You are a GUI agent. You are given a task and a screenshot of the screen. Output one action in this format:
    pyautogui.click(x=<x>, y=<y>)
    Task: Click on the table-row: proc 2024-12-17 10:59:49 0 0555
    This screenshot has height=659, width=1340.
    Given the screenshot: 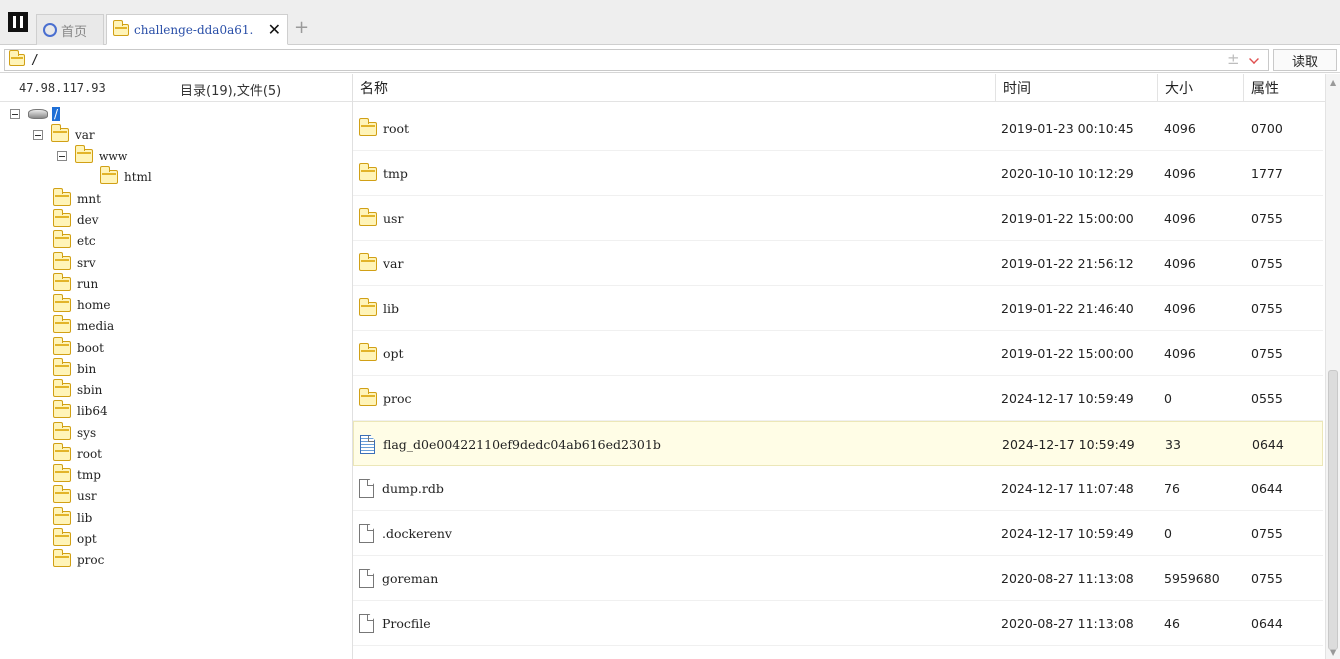 What is the action you would take?
    pyautogui.click(x=838, y=398)
    